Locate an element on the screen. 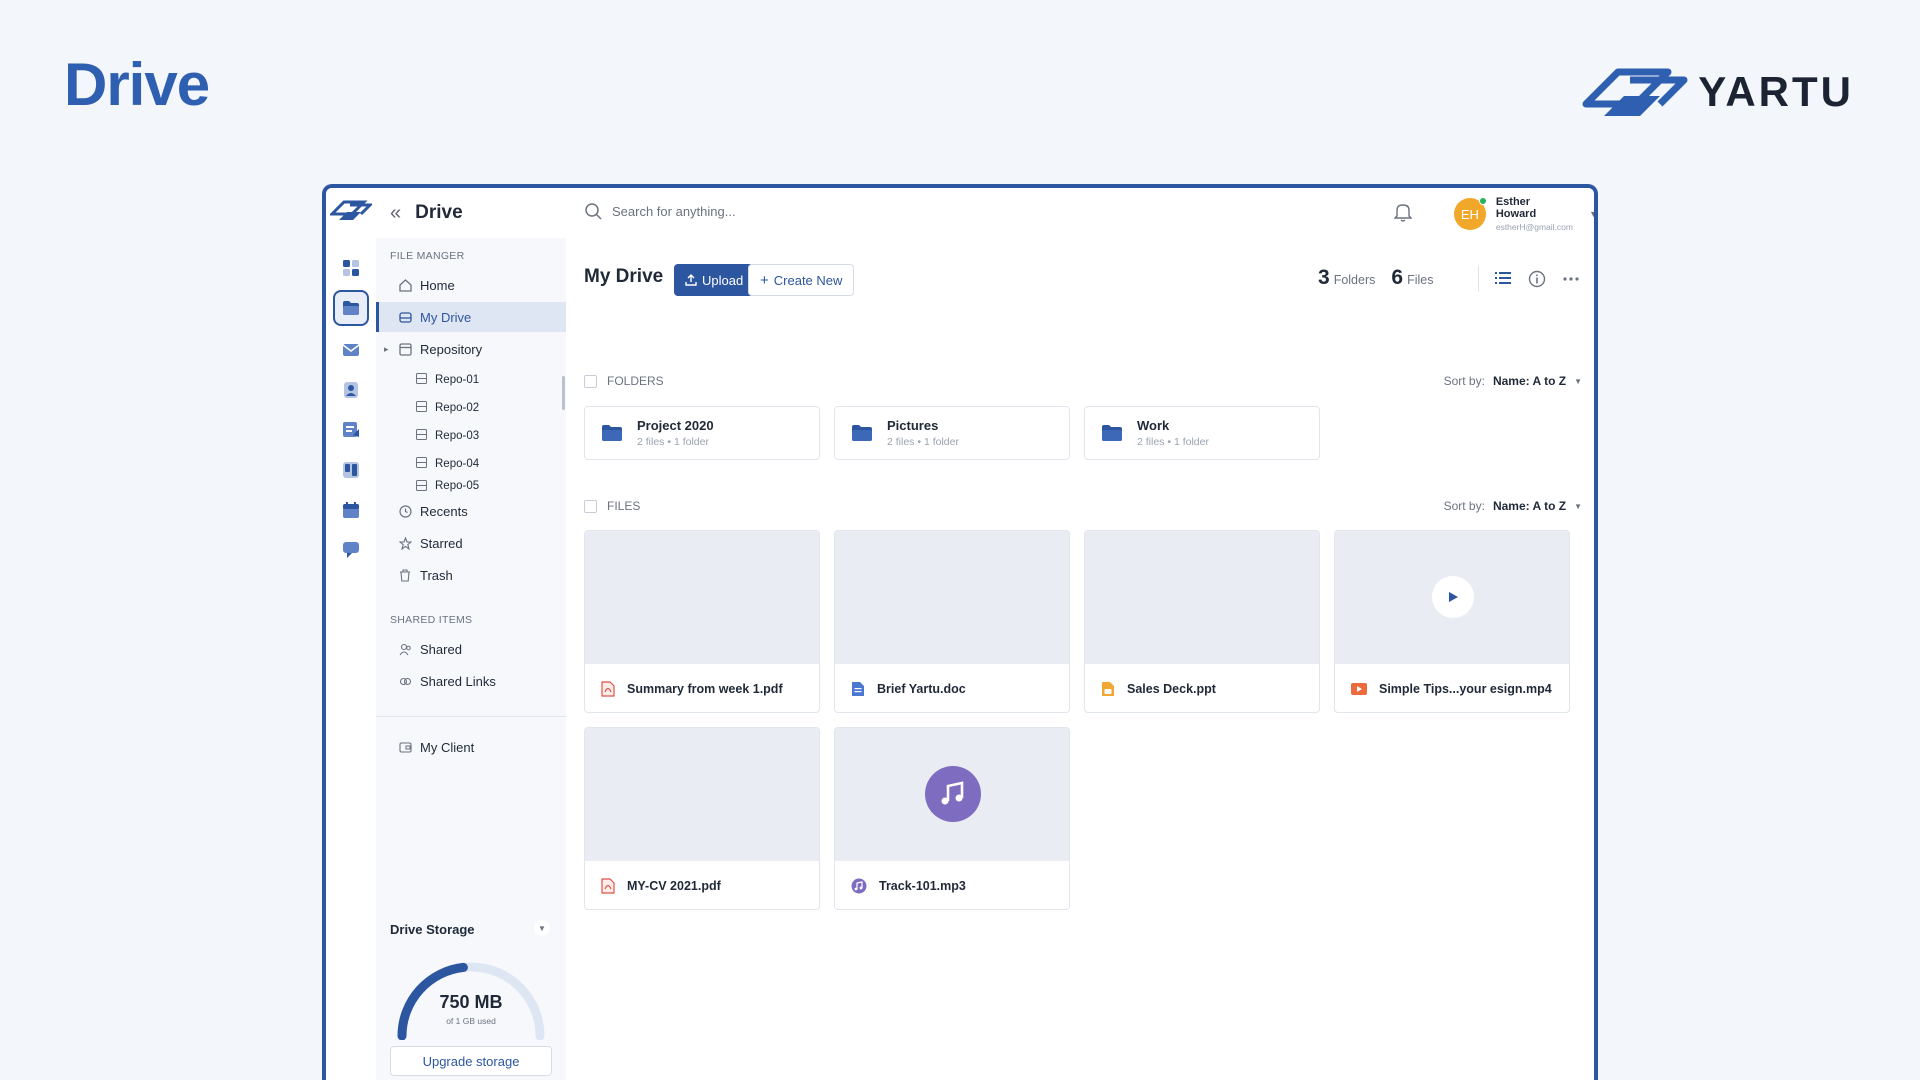 This screenshot has height=1080, width=1920. sidebar-item-starred: Starred is located at coordinates (471, 543).